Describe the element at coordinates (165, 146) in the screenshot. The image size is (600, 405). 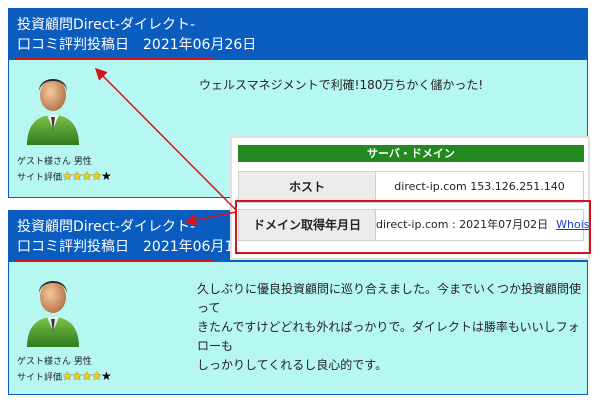
I see `arrow-annotation-icon` at that location.